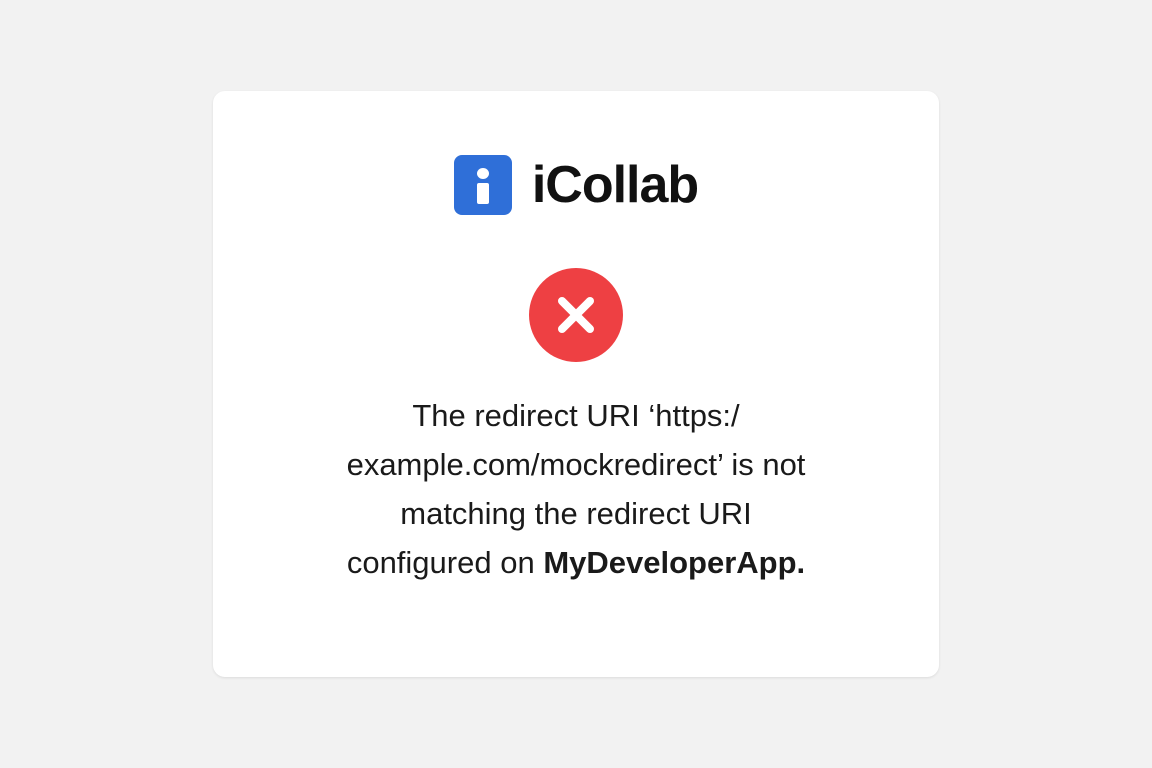  What do you see at coordinates (576, 464) in the screenshot?
I see `error-message-line-2: example.com/mockredirect’ is not` at bounding box center [576, 464].